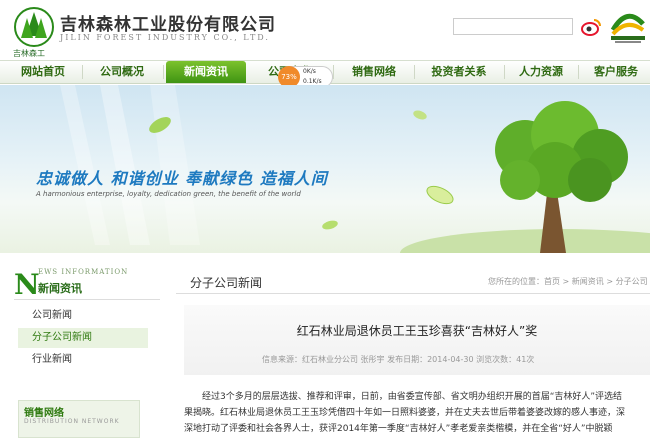 The height and width of the screenshot is (438, 650). I want to click on nav-item-home: 网站首页, so click(43, 72).